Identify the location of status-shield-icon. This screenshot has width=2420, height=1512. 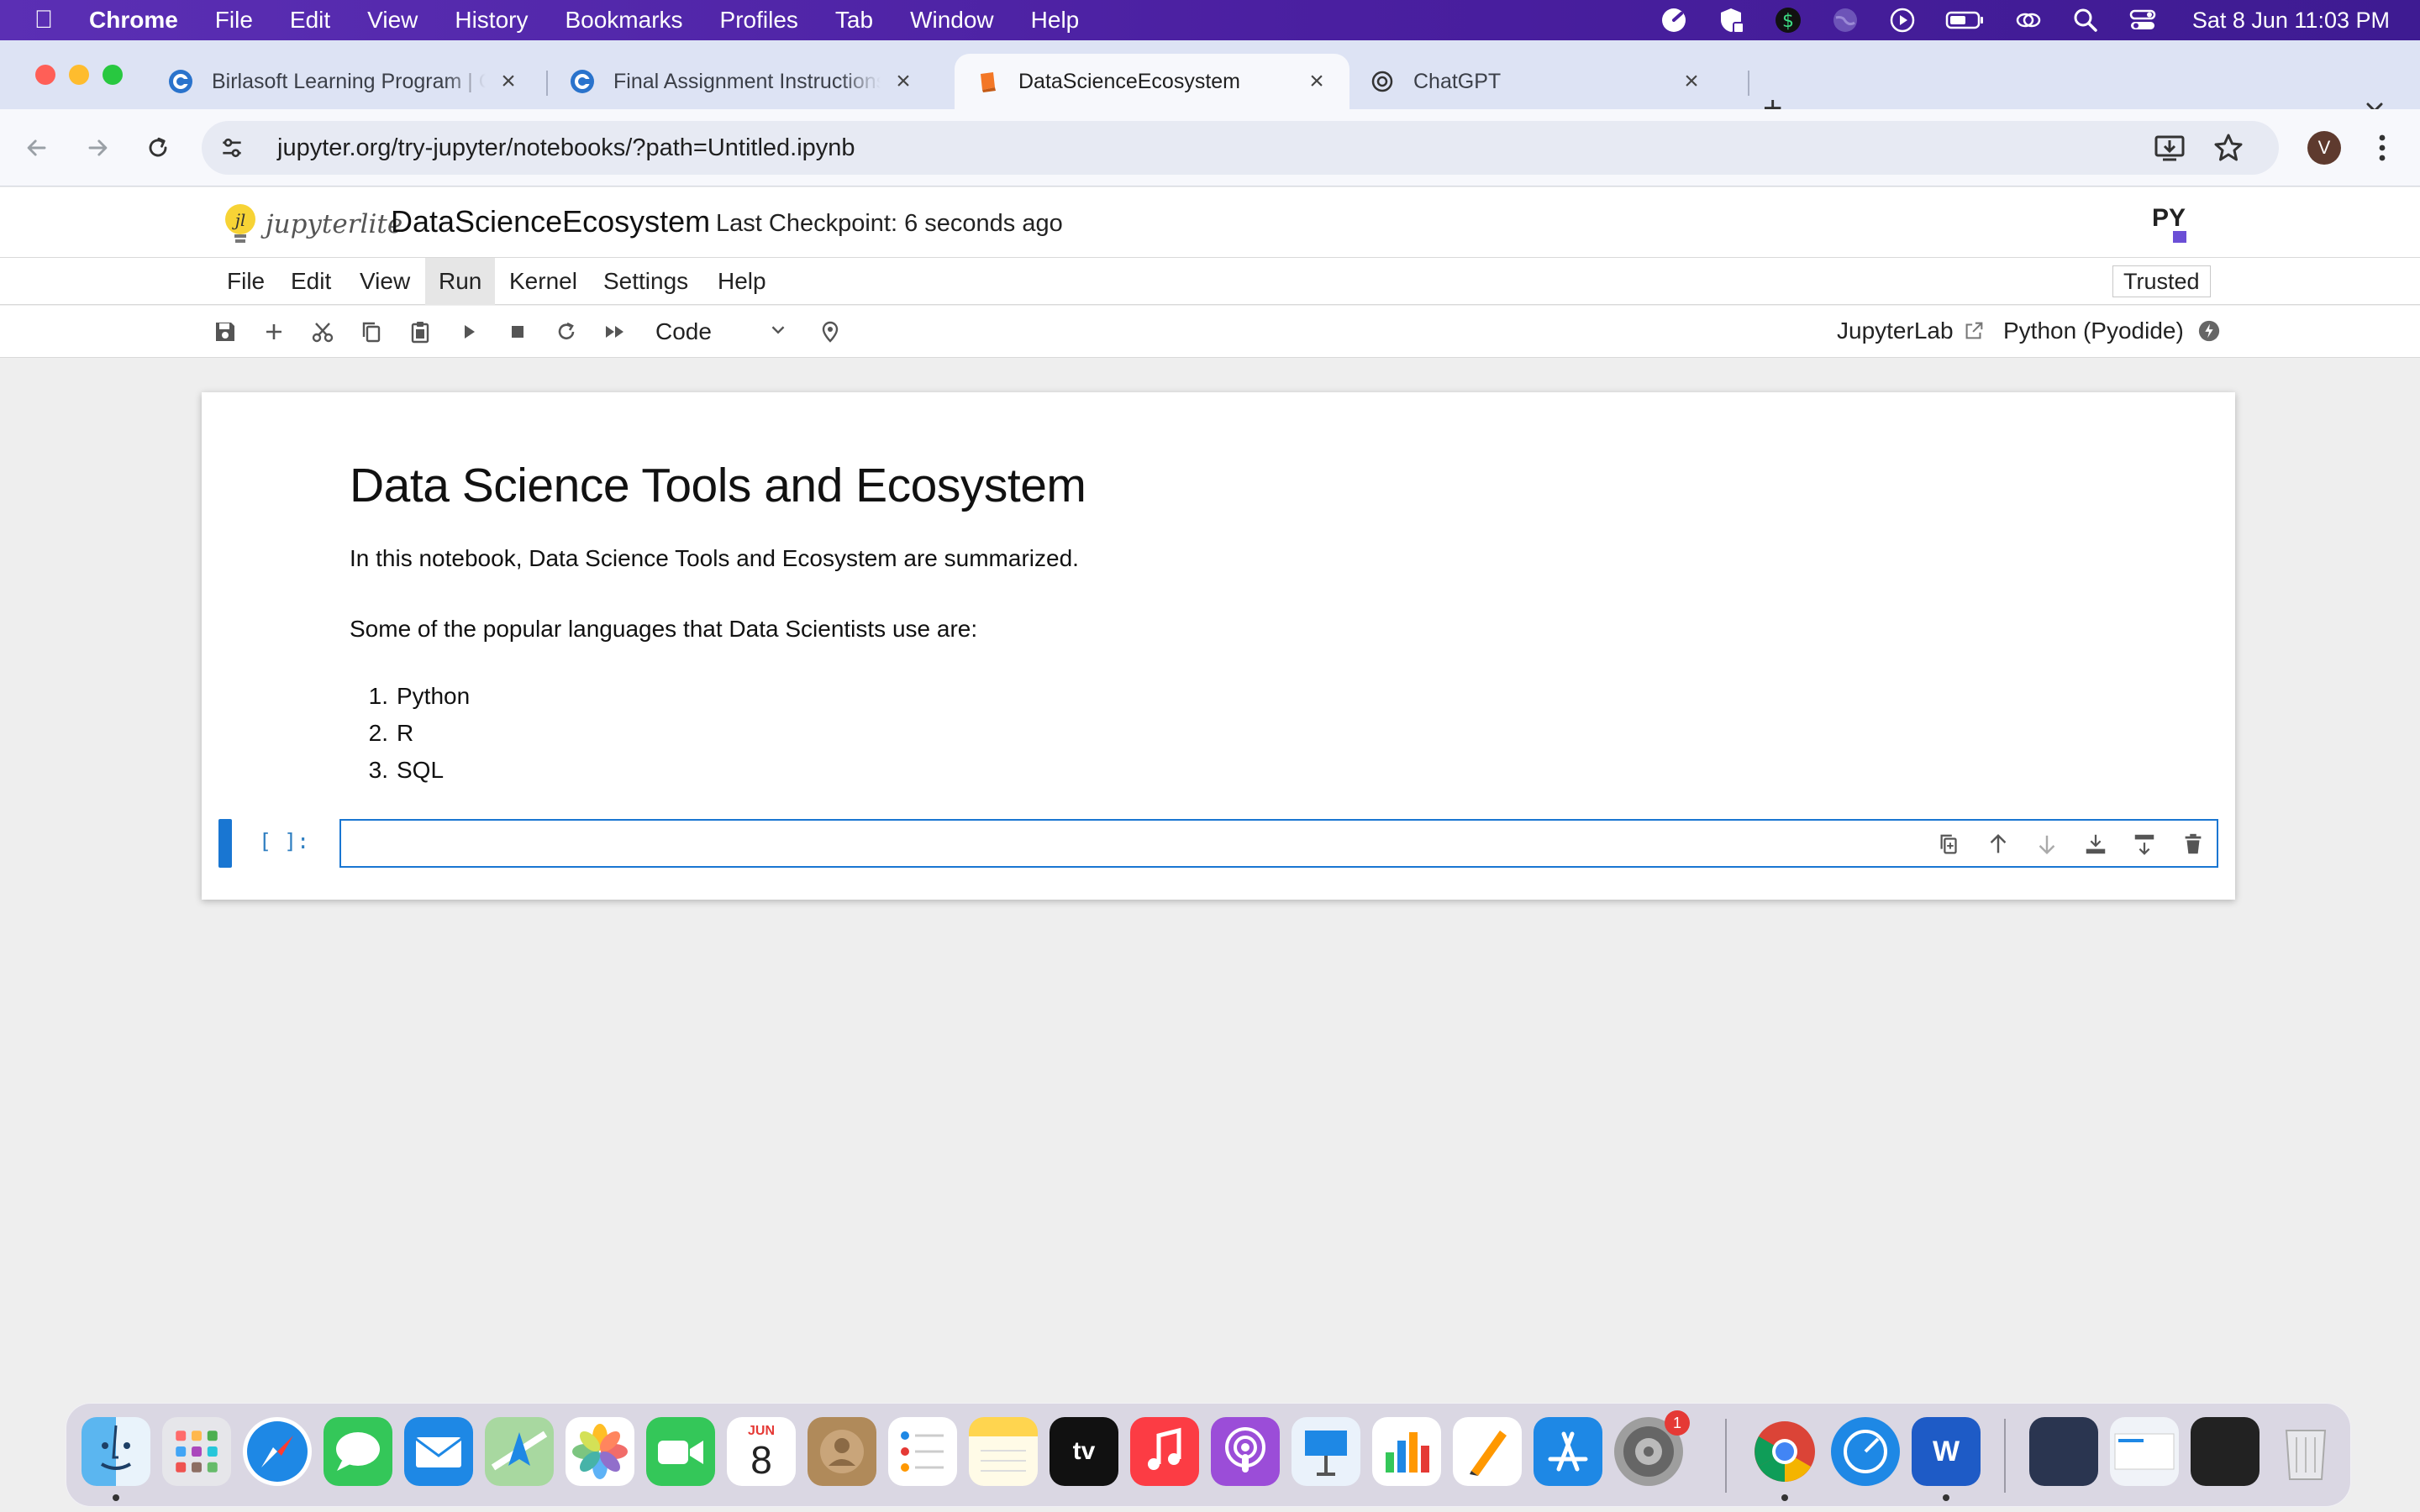
(1731, 20).